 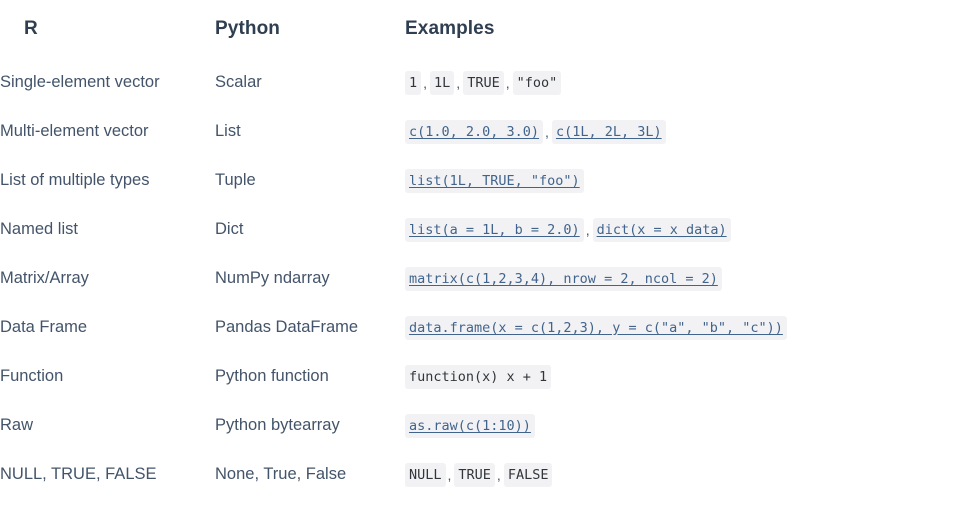 I want to click on code-example: 1, so click(x=413, y=82).